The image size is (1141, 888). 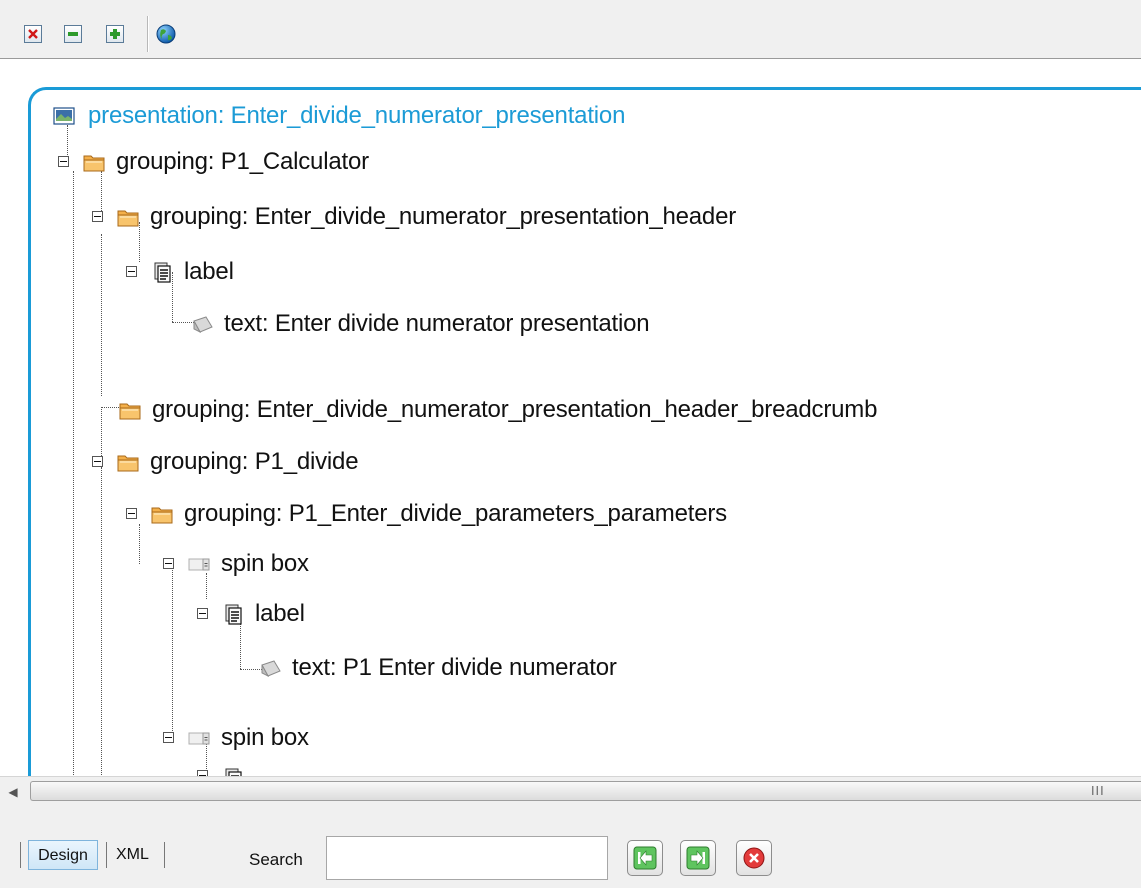 I want to click on presentation-icon, so click(x=64, y=116).